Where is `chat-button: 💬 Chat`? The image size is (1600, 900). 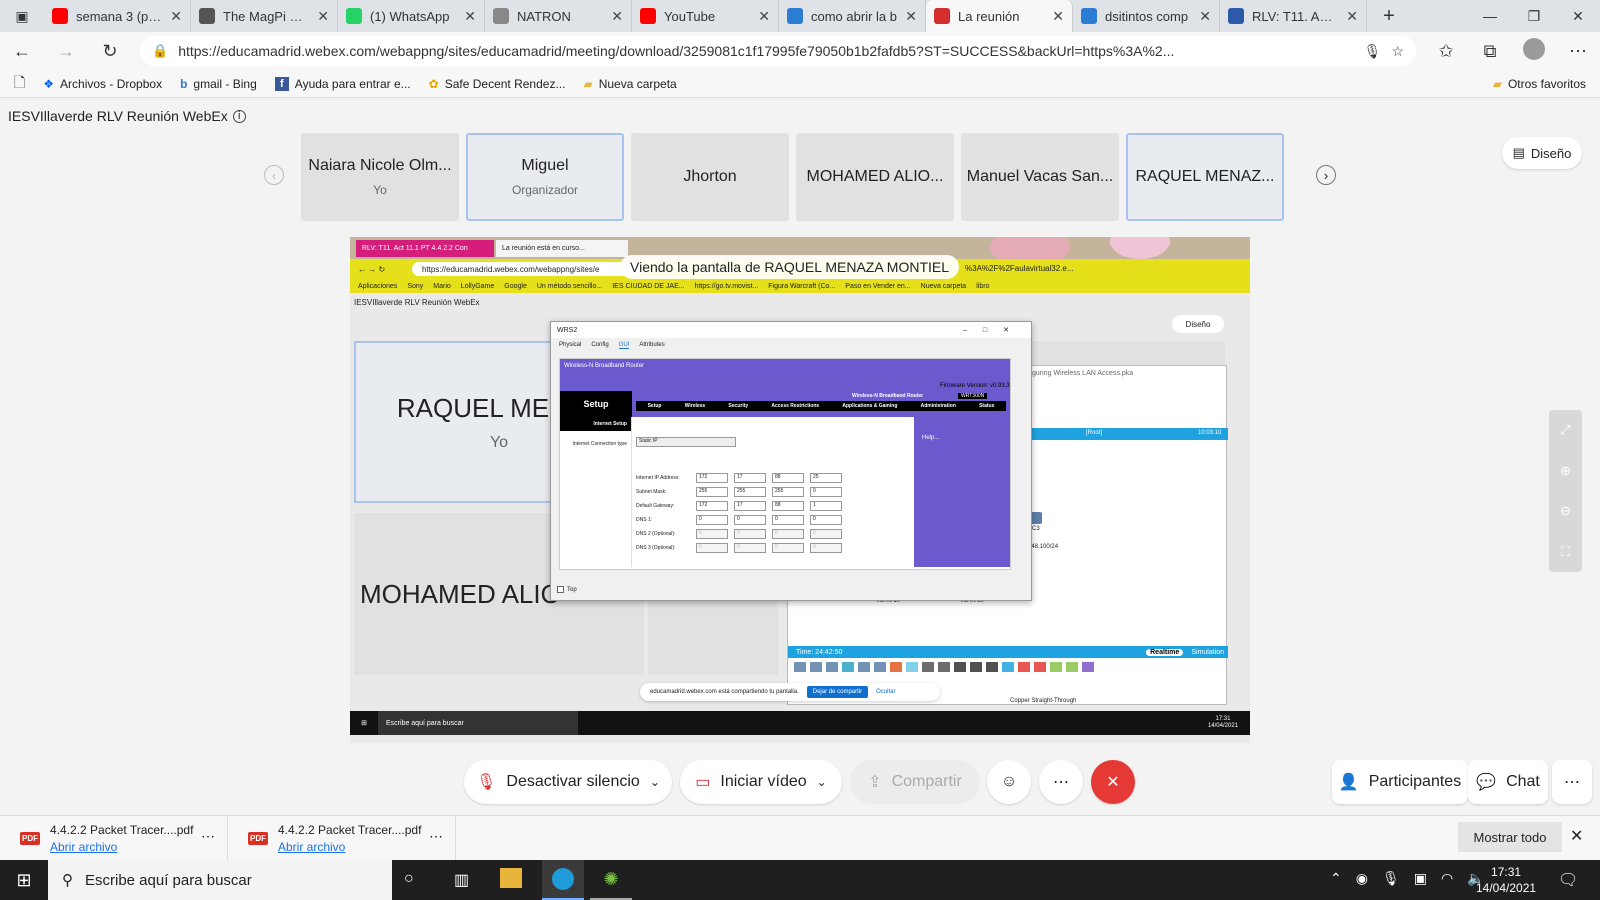 chat-button: 💬 Chat is located at coordinates (1508, 782).